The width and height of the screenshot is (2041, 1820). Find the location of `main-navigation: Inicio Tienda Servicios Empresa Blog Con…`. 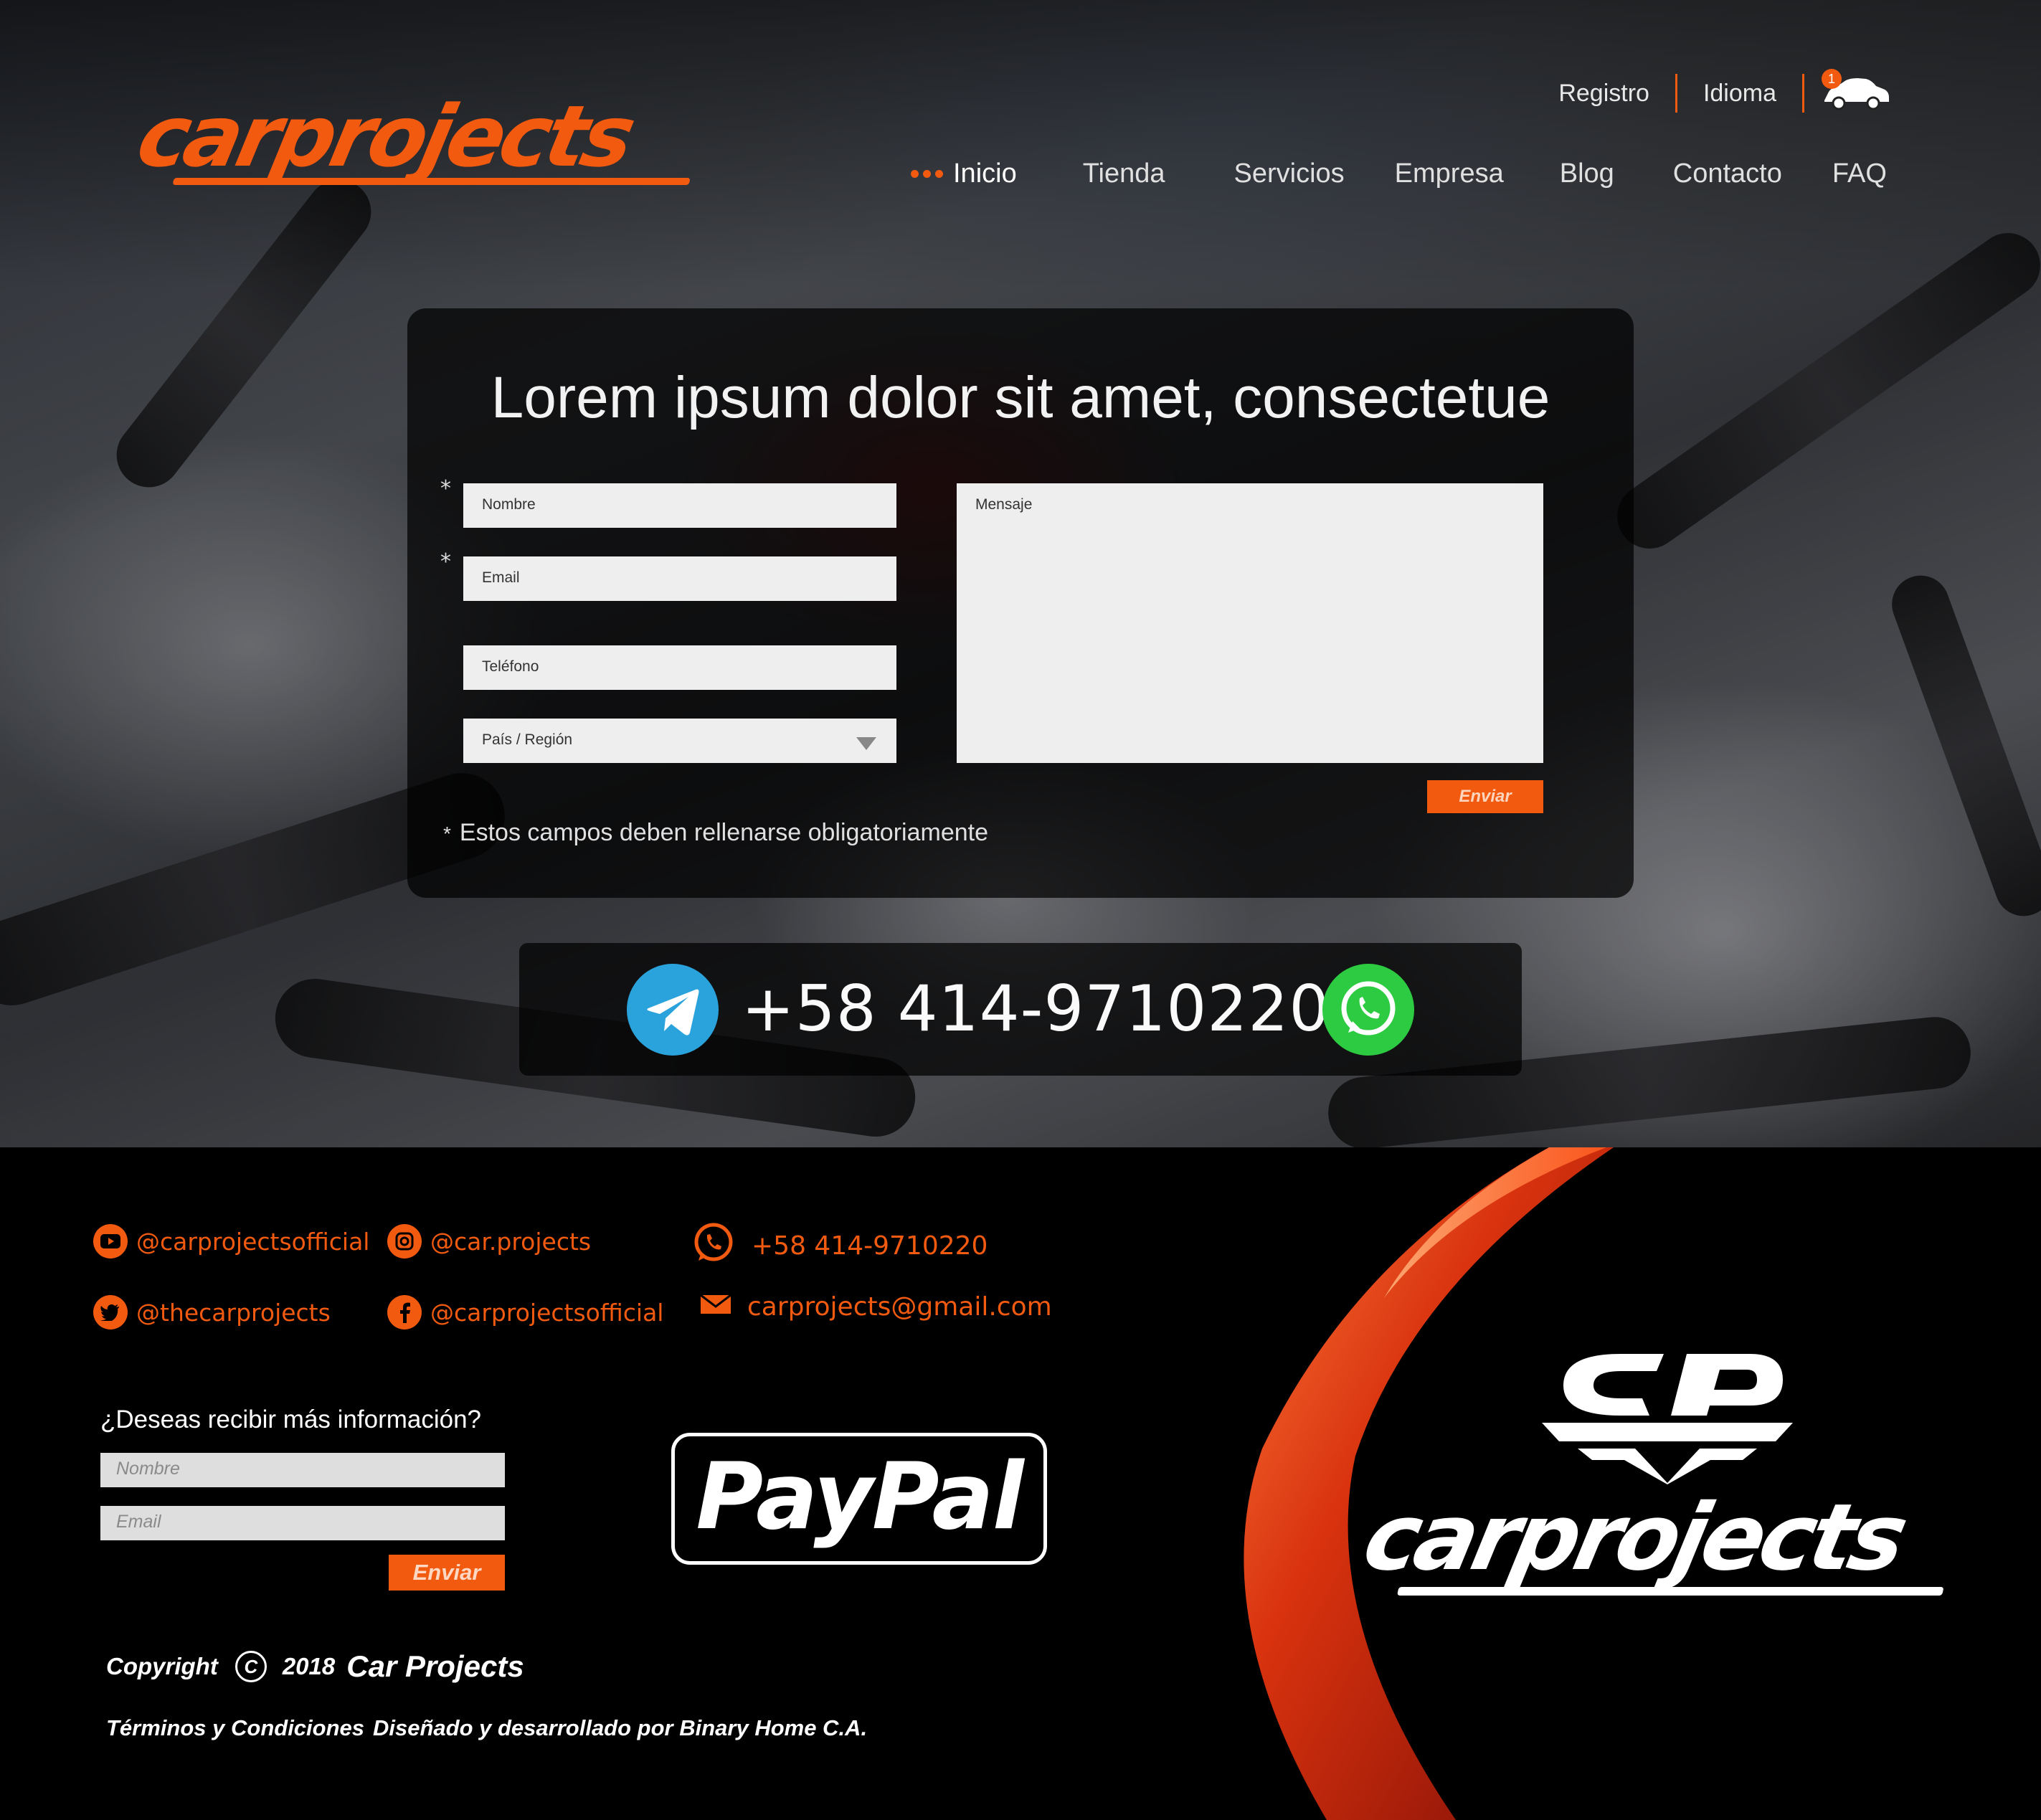

main-navigation: Inicio Tienda Servicios Empresa Blog Con… is located at coordinates (1399, 173).